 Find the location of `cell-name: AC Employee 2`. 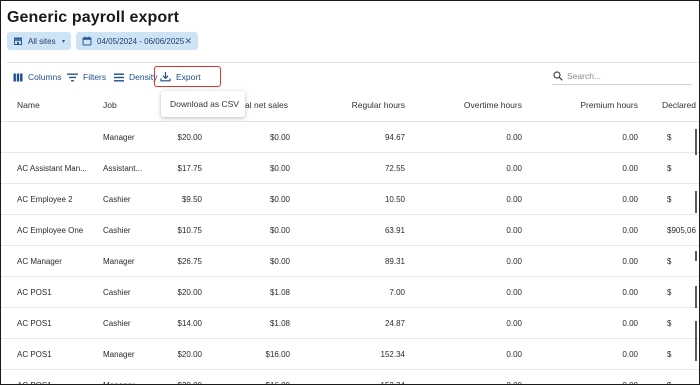

cell-name: AC Employee 2 is located at coordinates (45, 199).